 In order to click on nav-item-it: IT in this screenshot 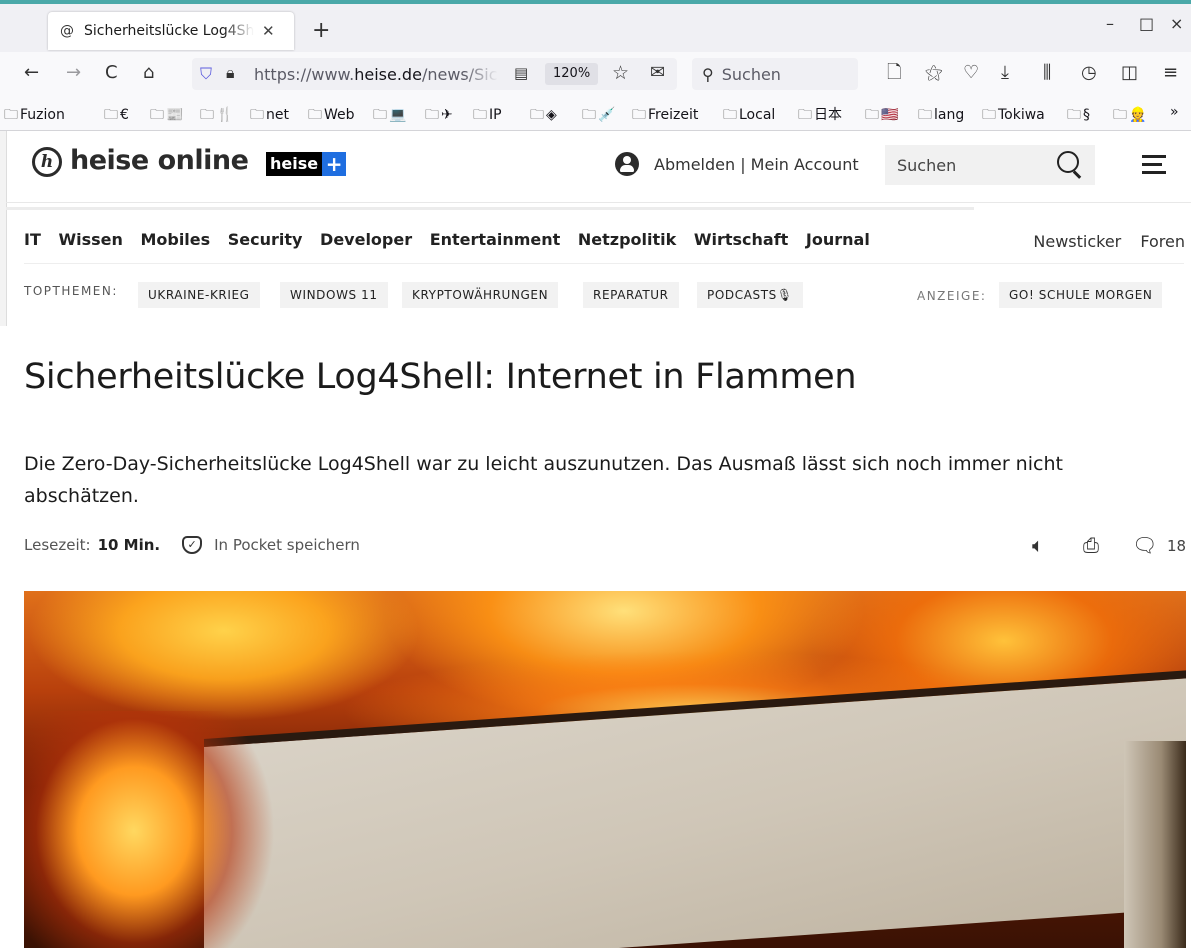, I will do `click(32, 239)`.